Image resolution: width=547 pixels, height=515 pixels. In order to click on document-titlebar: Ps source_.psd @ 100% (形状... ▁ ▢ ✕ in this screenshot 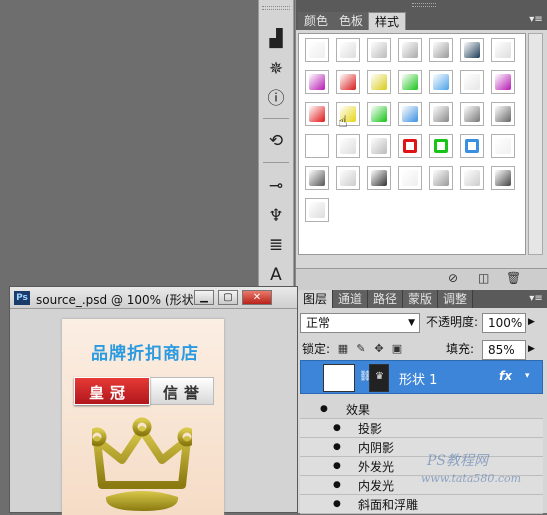, I will do `click(153, 298)`.